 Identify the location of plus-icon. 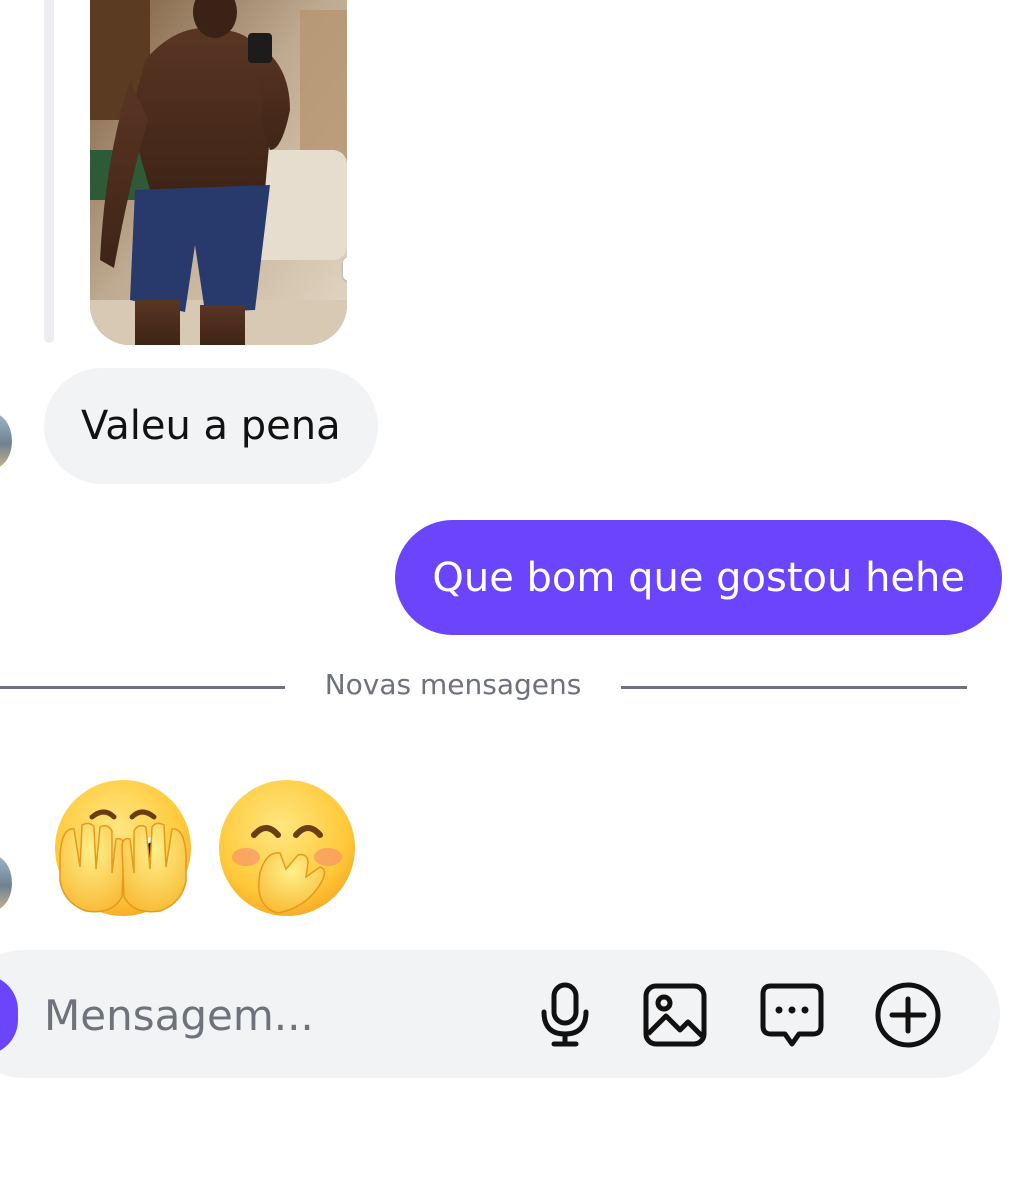
(908, 1015).